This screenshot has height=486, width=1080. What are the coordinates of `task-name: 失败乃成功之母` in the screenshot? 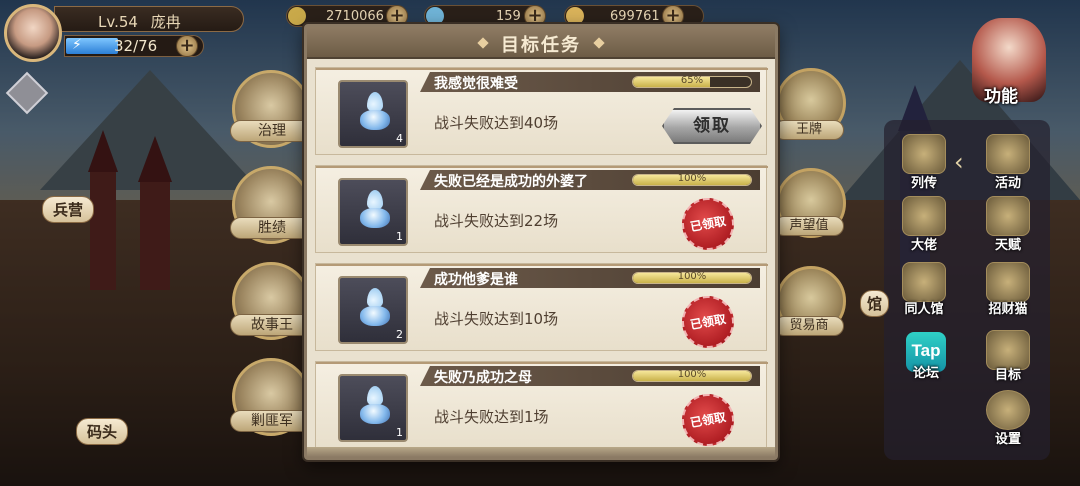 It's located at (483, 378).